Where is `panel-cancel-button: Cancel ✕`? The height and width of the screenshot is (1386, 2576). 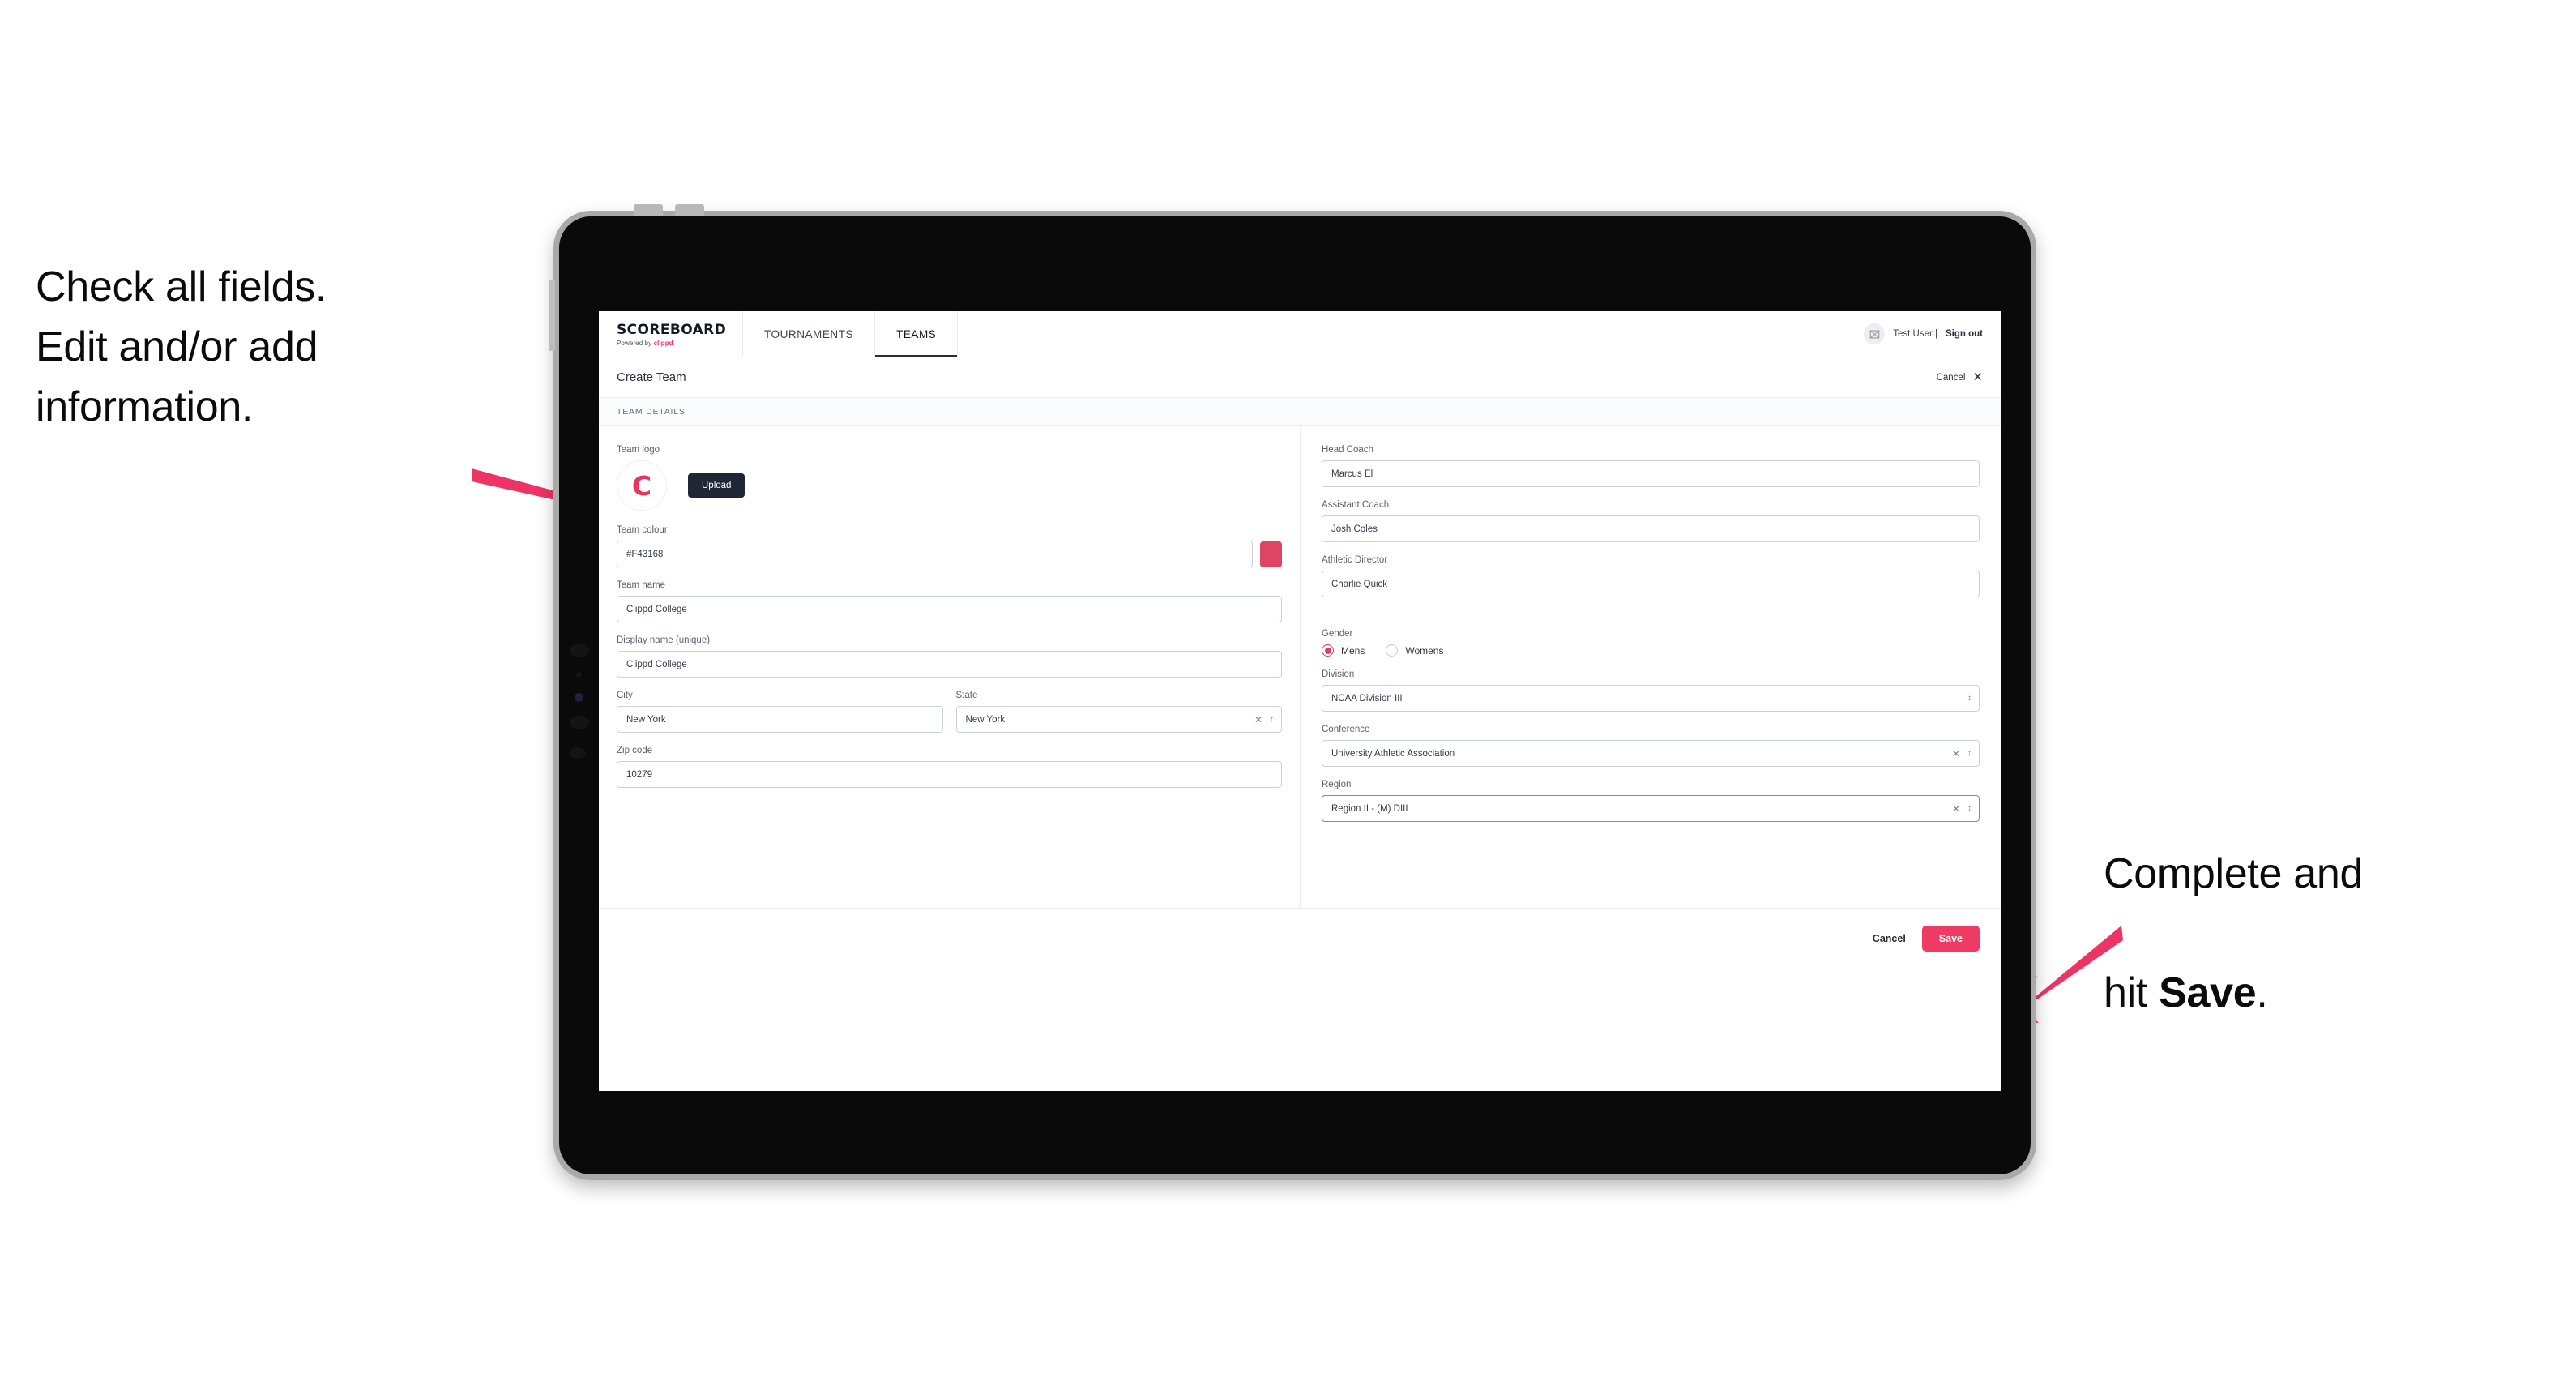
panel-cancel-button: Cancel ✕ is located at coordinates (1960, 377).